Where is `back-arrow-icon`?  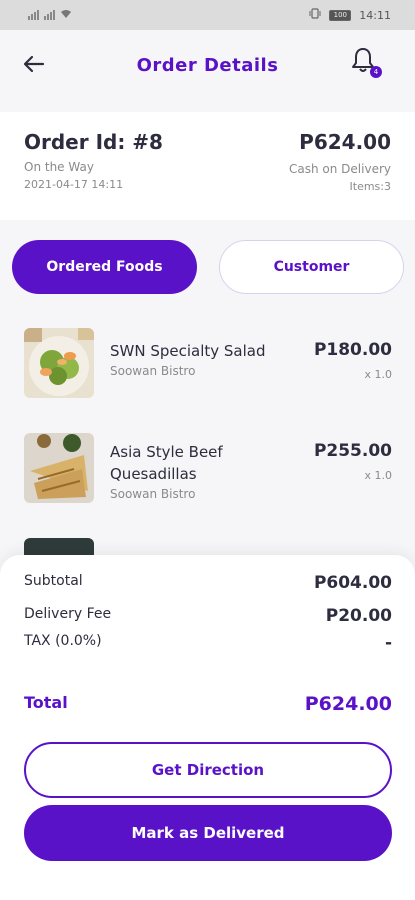 back-arrow-icon is located at coordinates (34, 64).